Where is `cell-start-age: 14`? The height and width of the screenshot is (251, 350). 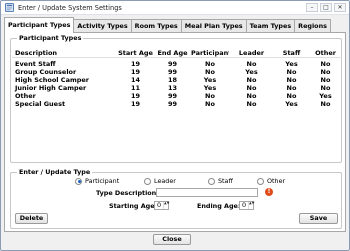
cell-start-age: 14 is located at coordinates (135, 80).